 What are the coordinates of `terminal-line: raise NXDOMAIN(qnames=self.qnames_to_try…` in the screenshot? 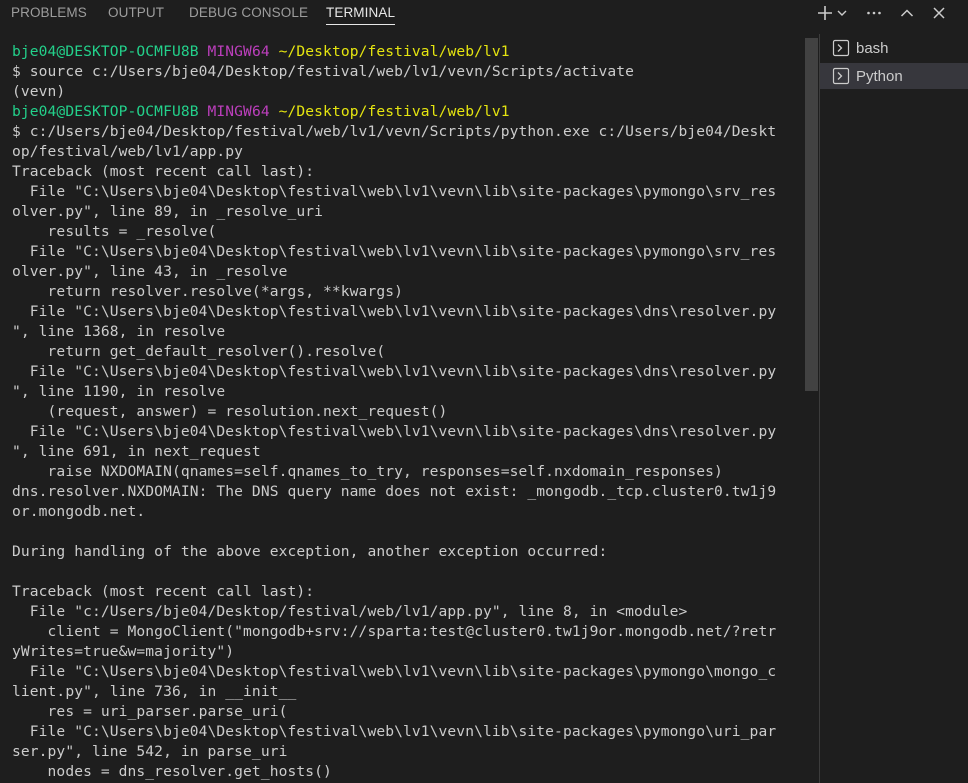 It's located at (367, 471).